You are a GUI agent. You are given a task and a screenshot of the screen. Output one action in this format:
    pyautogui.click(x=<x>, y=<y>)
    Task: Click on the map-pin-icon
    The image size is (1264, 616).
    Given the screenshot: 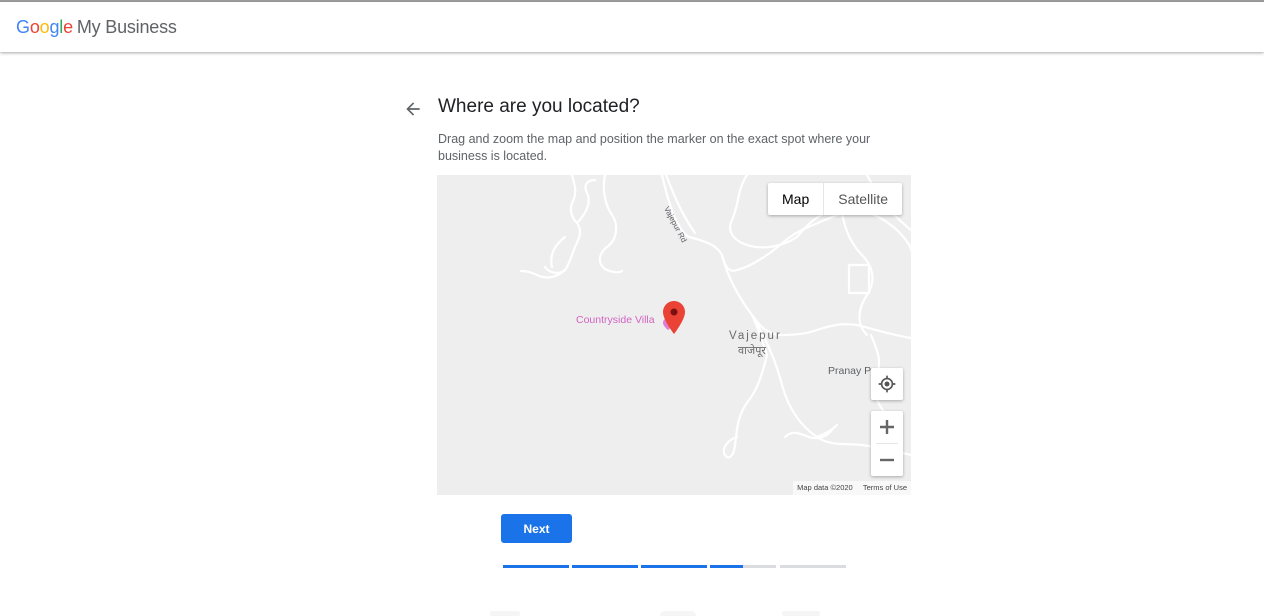 What is the action you would take?
    pyautogui.click(x=674, y=320)
    